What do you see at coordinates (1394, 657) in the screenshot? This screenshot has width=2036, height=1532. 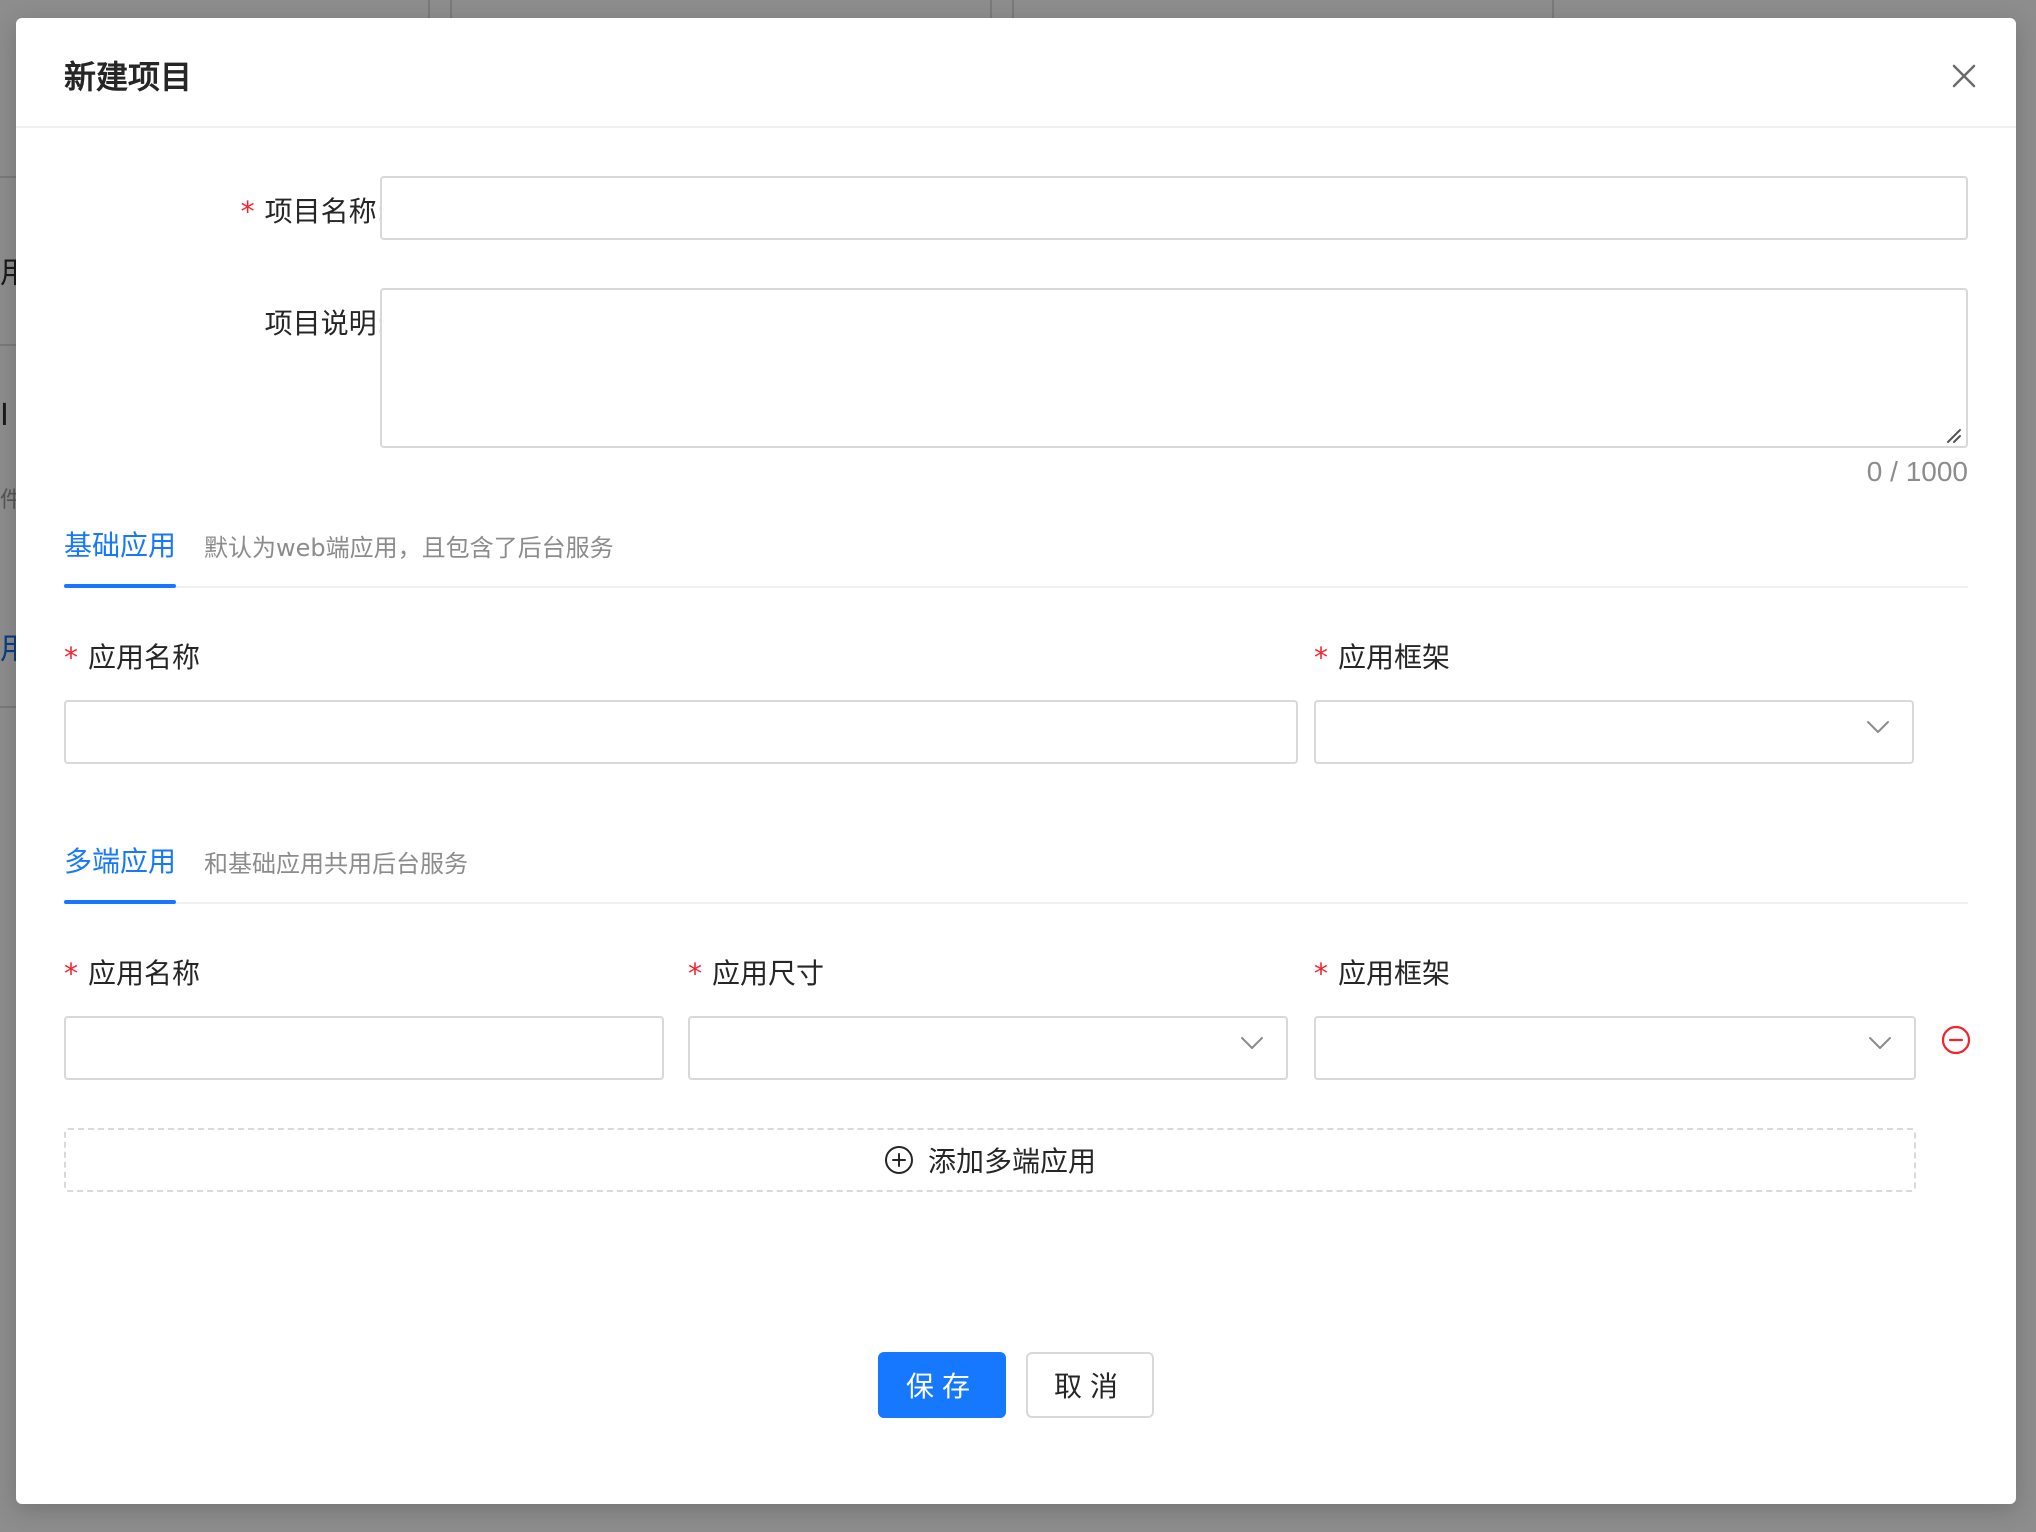 I see `basic-app-framework-label-text: 应用框架` at bounding box center [1394, 657].